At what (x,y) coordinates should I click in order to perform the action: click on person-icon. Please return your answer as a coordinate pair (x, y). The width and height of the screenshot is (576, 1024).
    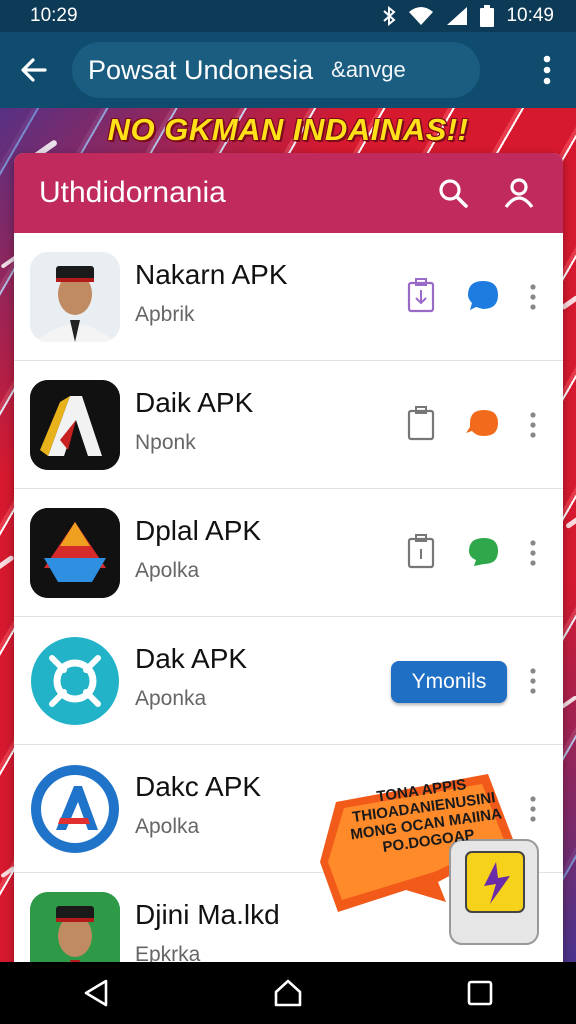
    Looking at the image, I should click on (519, 193).